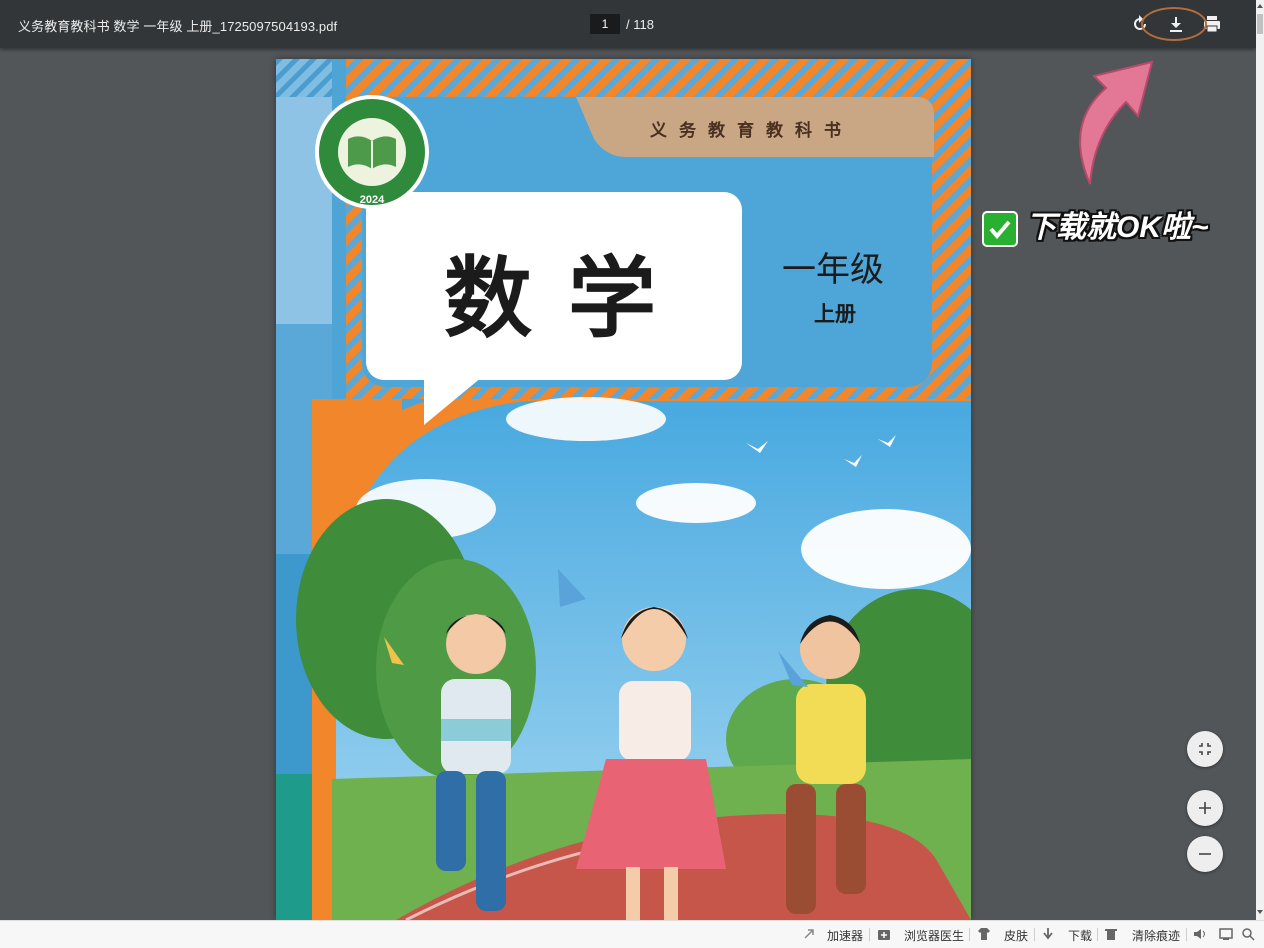  What do you see at coordinates (934, 935) in the screenshot?
I see `browser-doctor-button: 浏览器医生` at bounding box center [934, 935].